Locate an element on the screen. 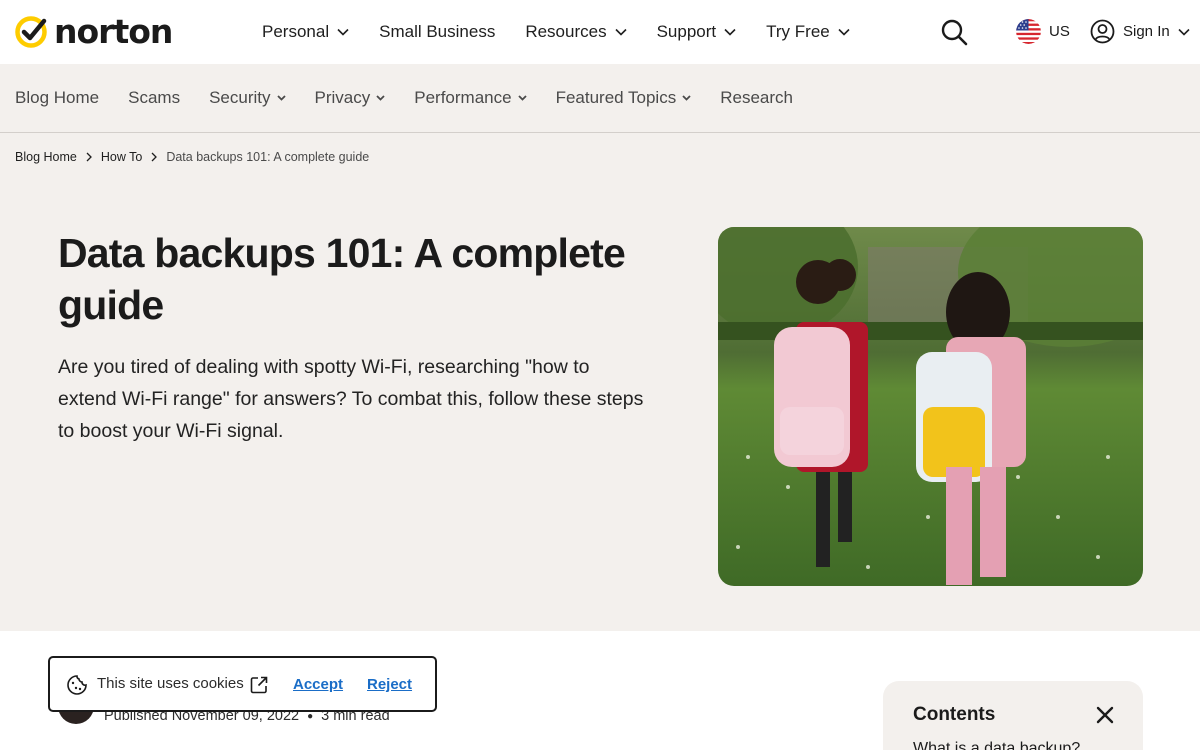 This screenshot has width=1200, height=750. nav-resources: Resources is located at coordinates (576, 32).